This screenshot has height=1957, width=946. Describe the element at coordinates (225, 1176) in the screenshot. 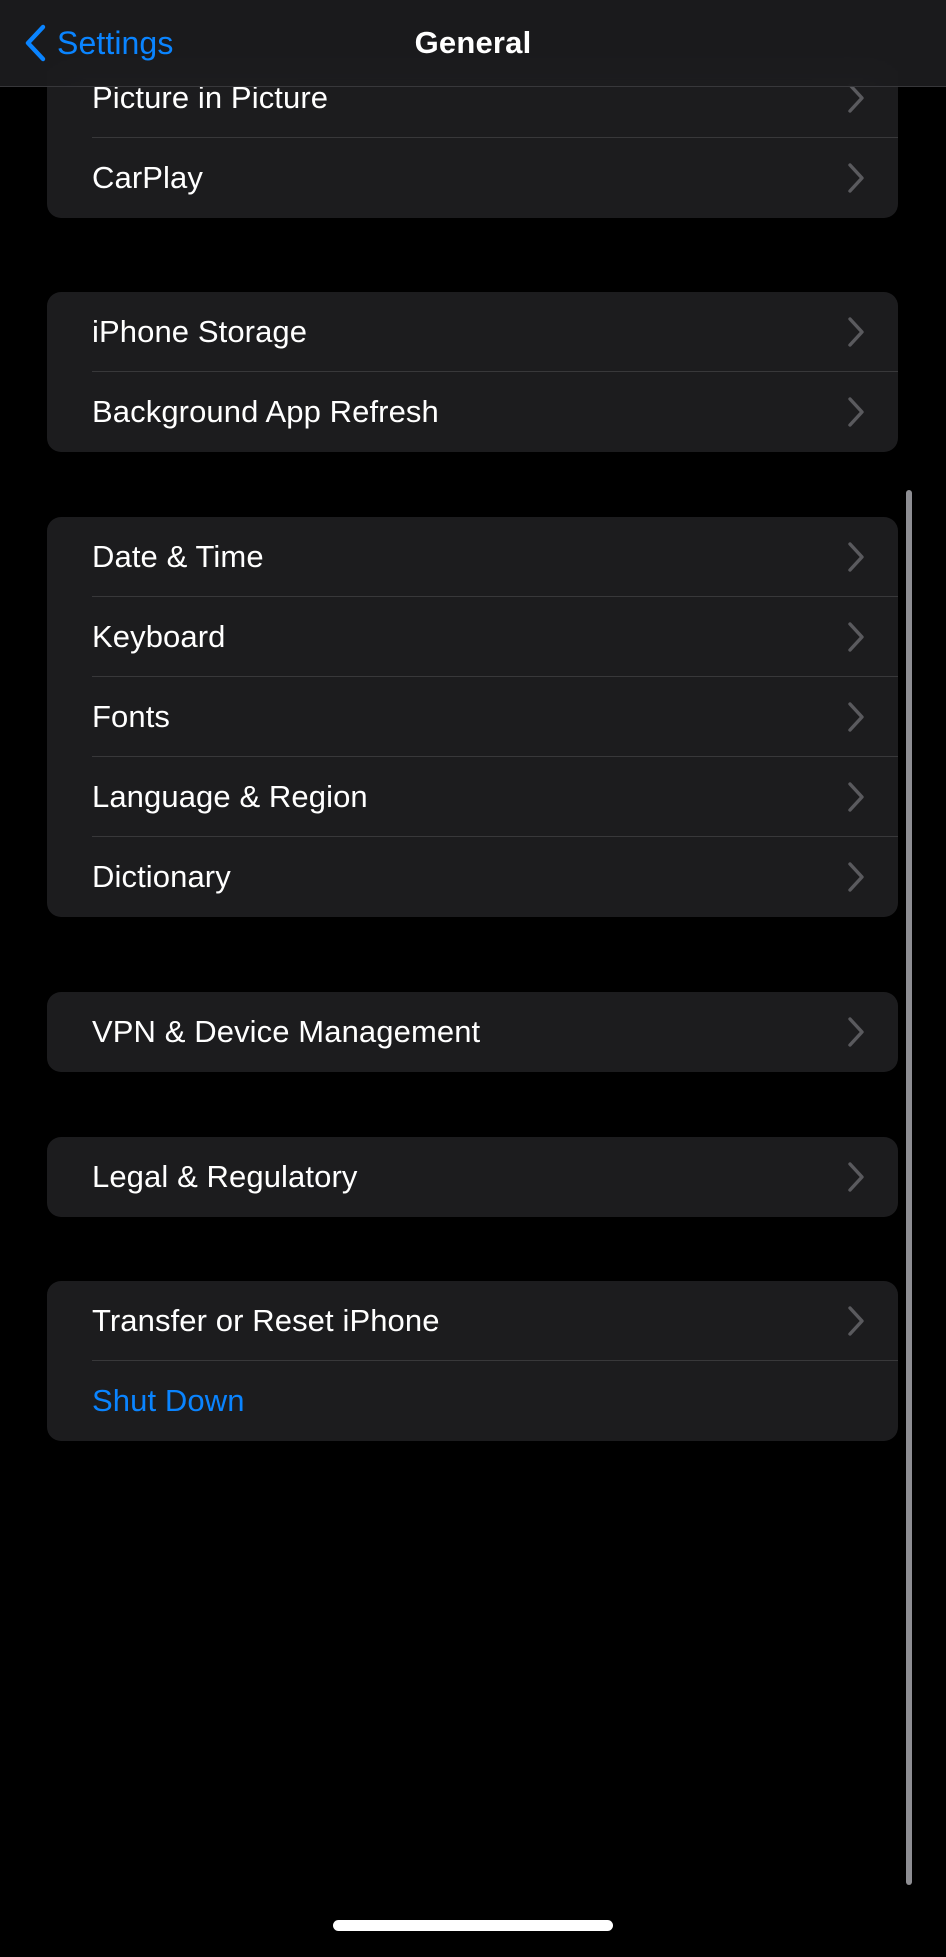

I see `list-item-label: Legal & Regulatory` at that location.